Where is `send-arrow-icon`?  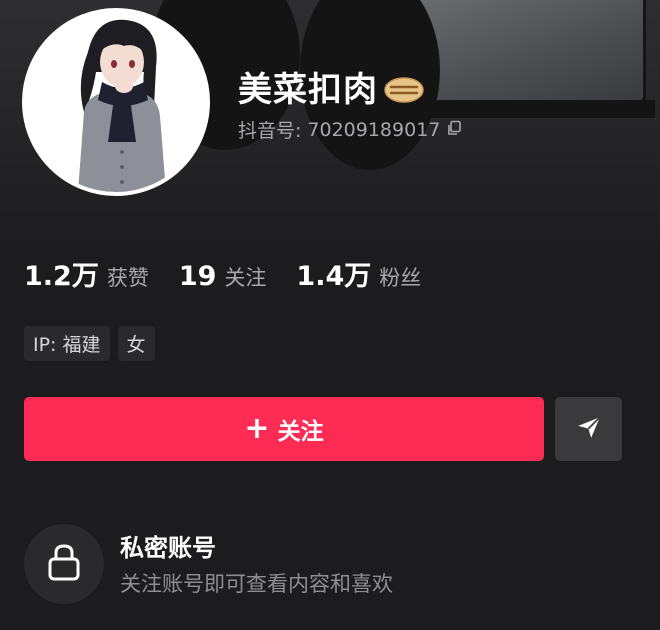
send-arrow-icon is located at coordinates (589, 429).